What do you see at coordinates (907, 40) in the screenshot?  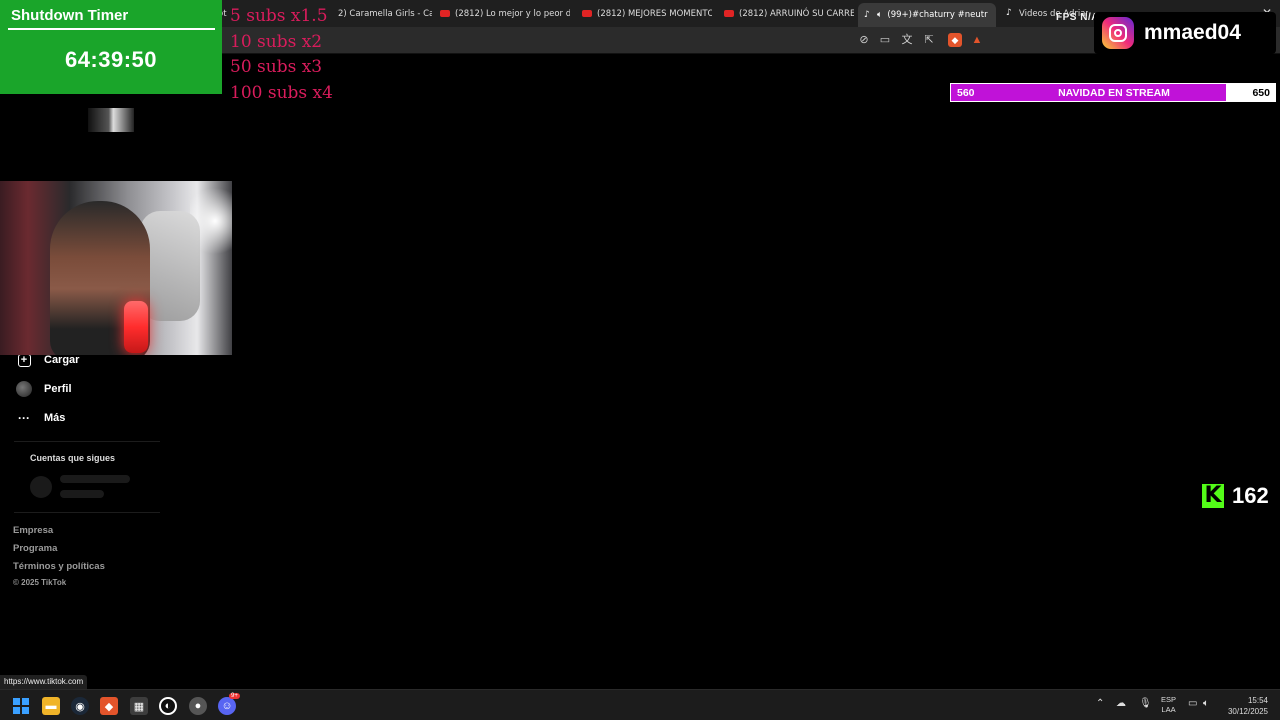 I see `translate-icon: 文` at bounding box center [907, 40].